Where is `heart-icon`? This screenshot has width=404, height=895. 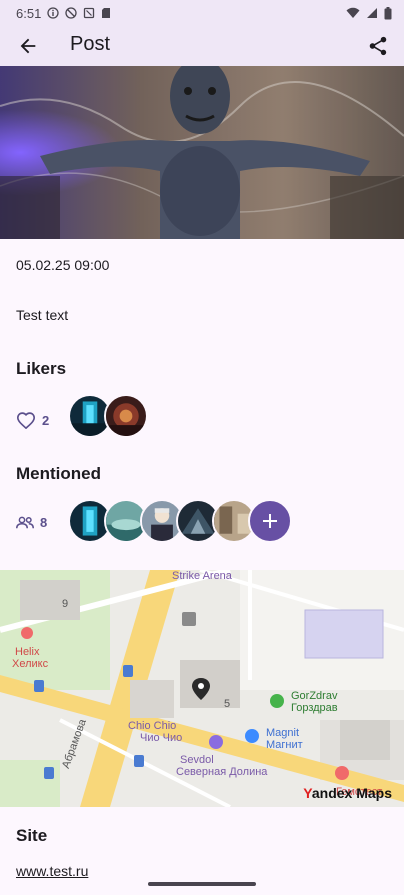 heart-icon is located at coordinates (26, 420).